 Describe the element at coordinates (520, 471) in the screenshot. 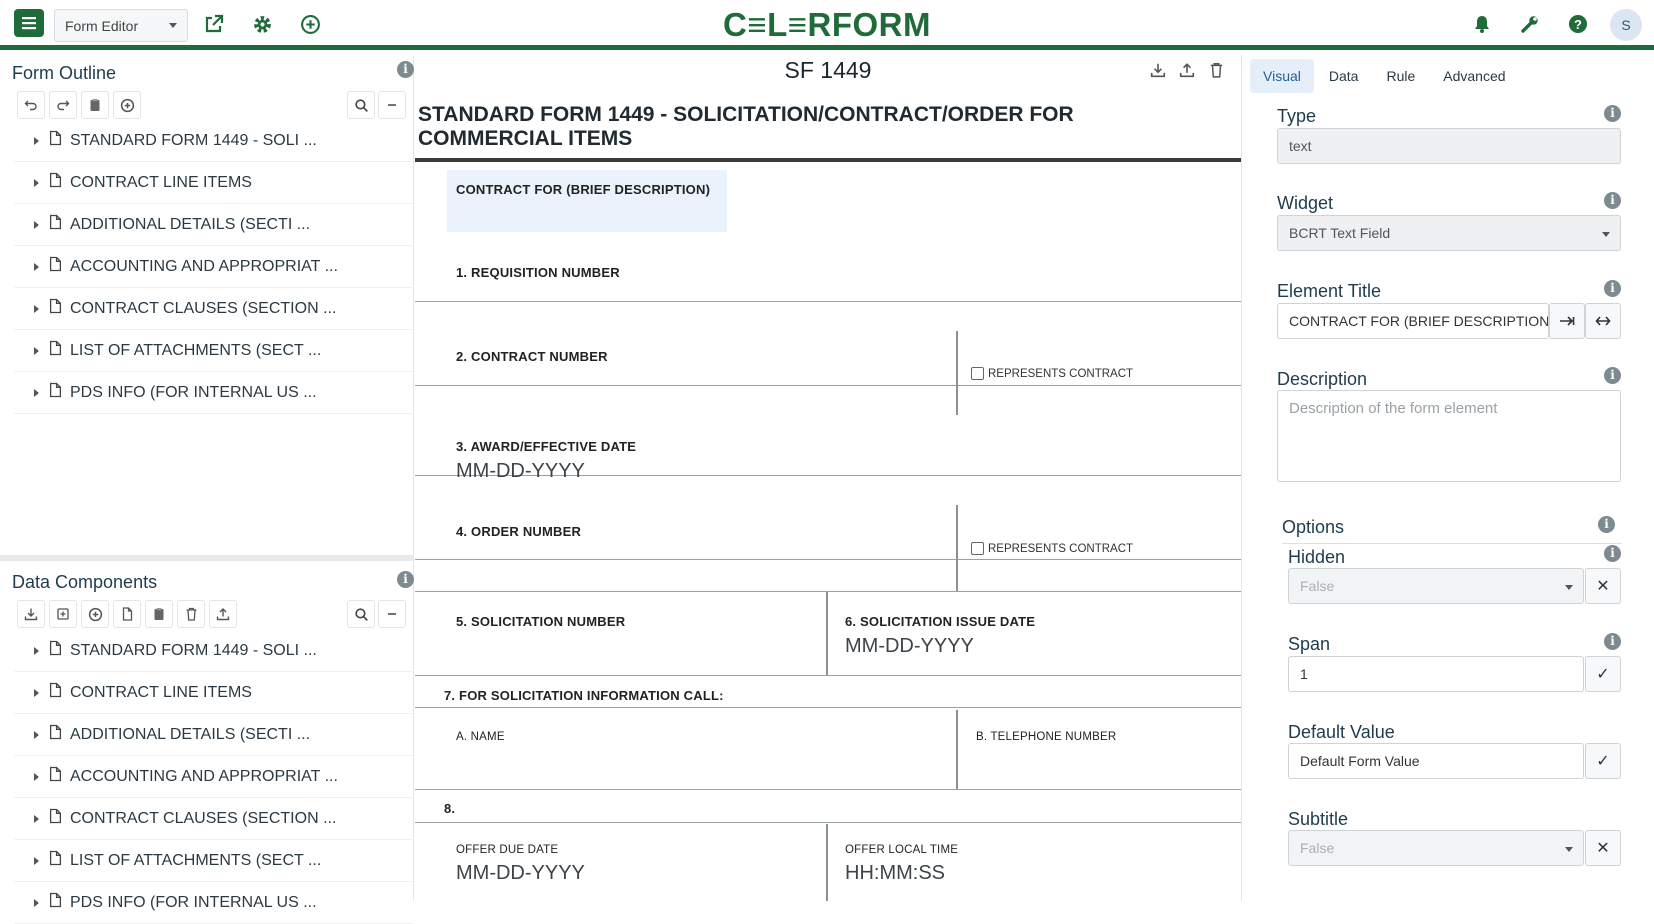

I see `award-date-placeholder: MM-DD-YYYY` at that location.